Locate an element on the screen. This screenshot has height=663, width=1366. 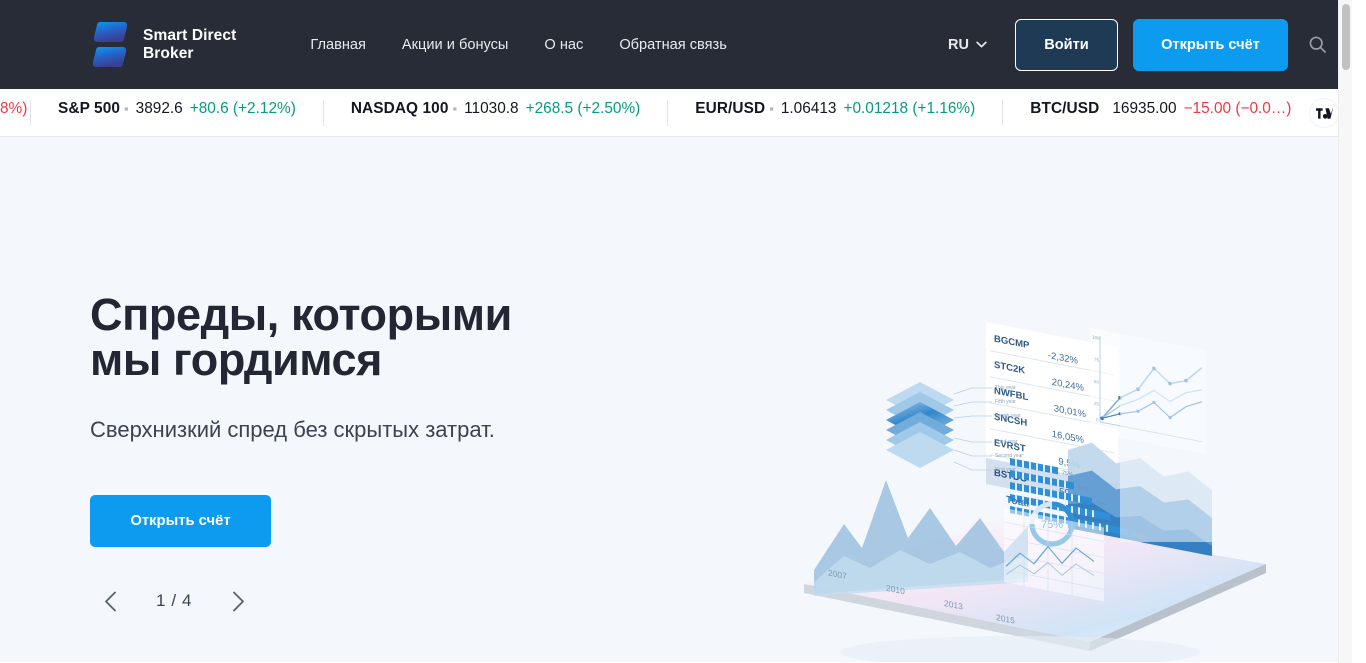
tradingview-logo-icon is located at coordinates (1324, 113).